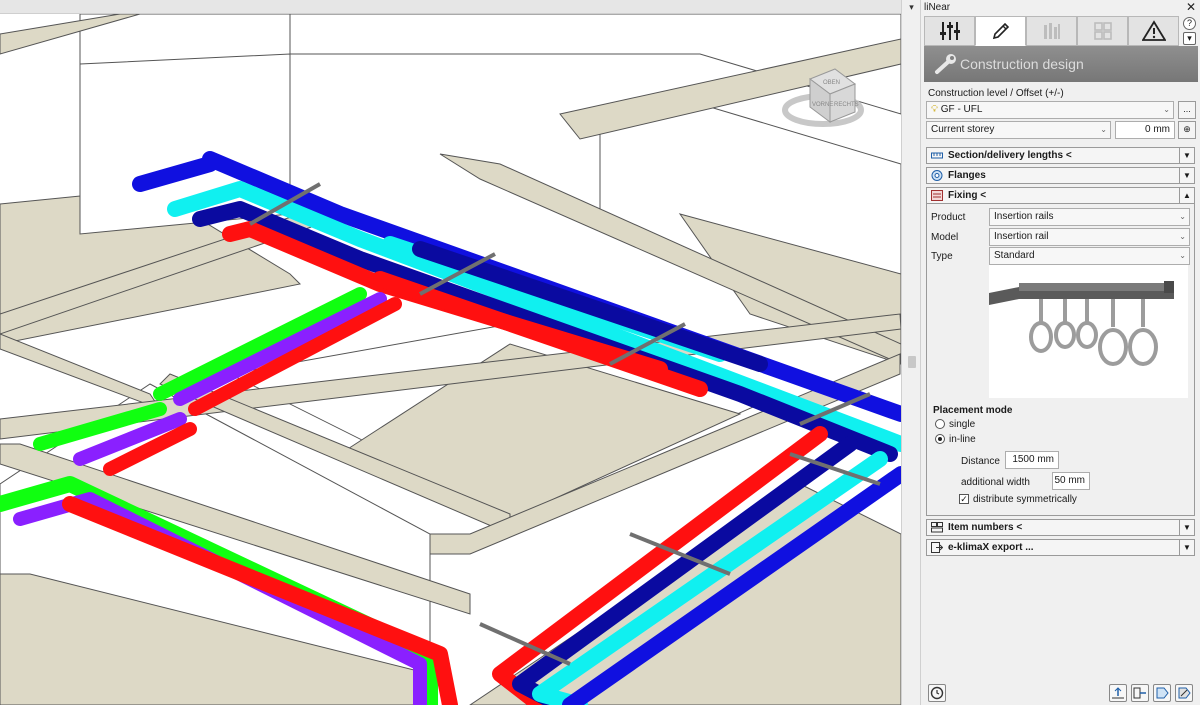 This screenshot has width=1200, height=705. What do you see at coordinates (964, 499) in the screenshot?
I see `distribute-checkbox: ✓` at bounding box center [964, 499].